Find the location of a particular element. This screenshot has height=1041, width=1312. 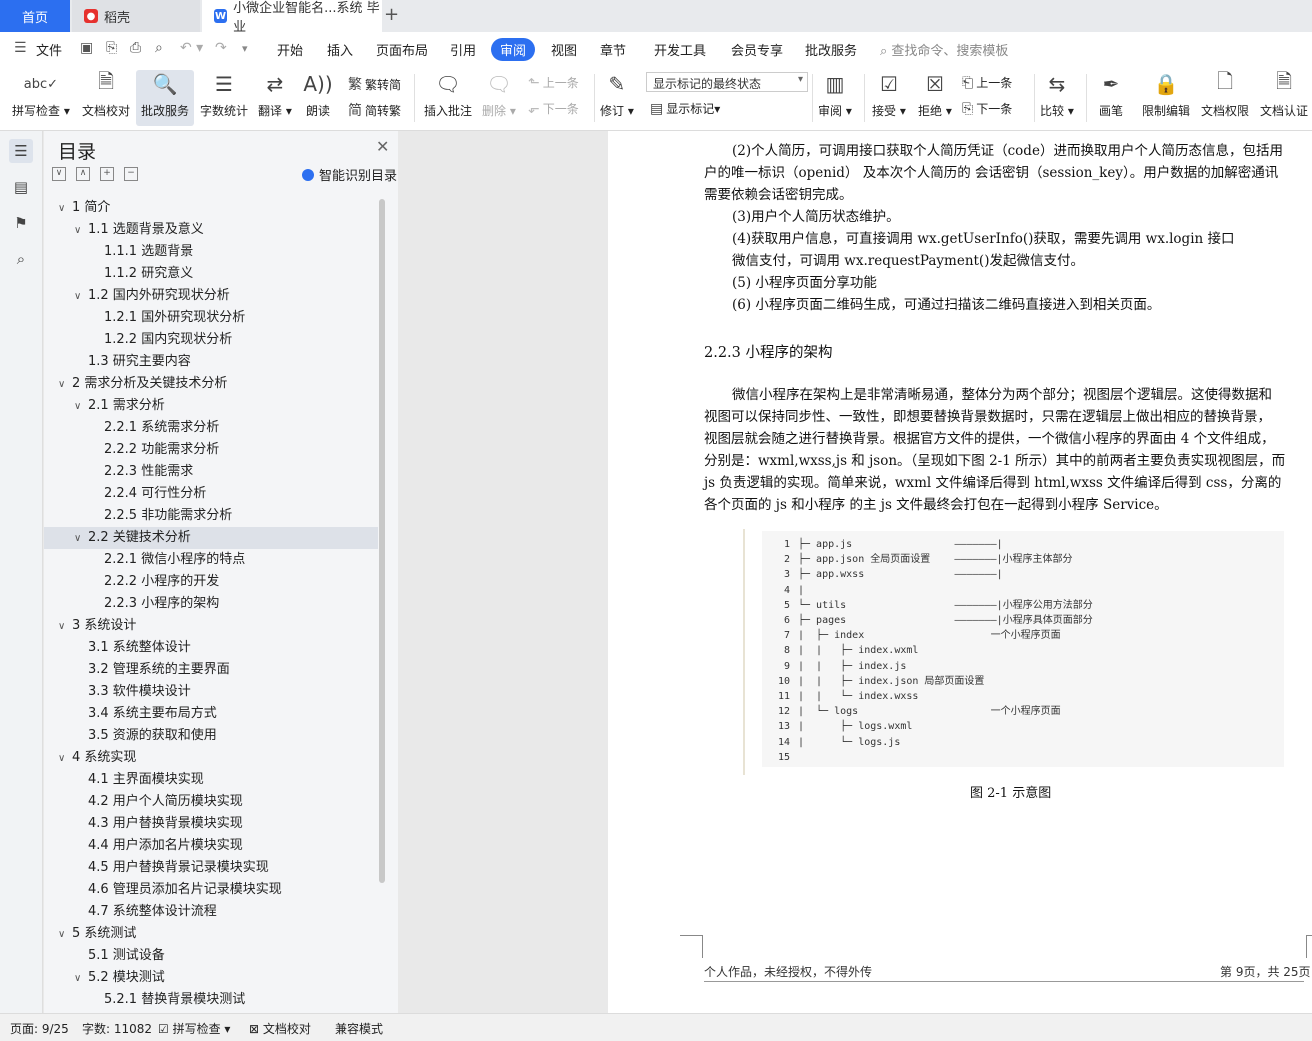

toc-item: 4.7 系统整体设计流程 is located at coordinates (211, 912).